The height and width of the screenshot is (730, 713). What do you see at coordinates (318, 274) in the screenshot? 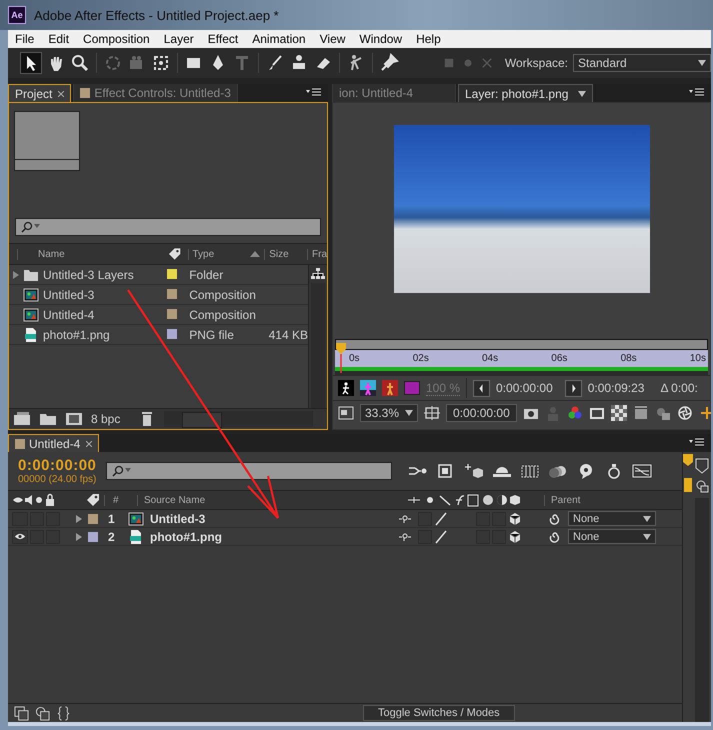
I see `flowchart-icon` at bounding box center [318, 274].